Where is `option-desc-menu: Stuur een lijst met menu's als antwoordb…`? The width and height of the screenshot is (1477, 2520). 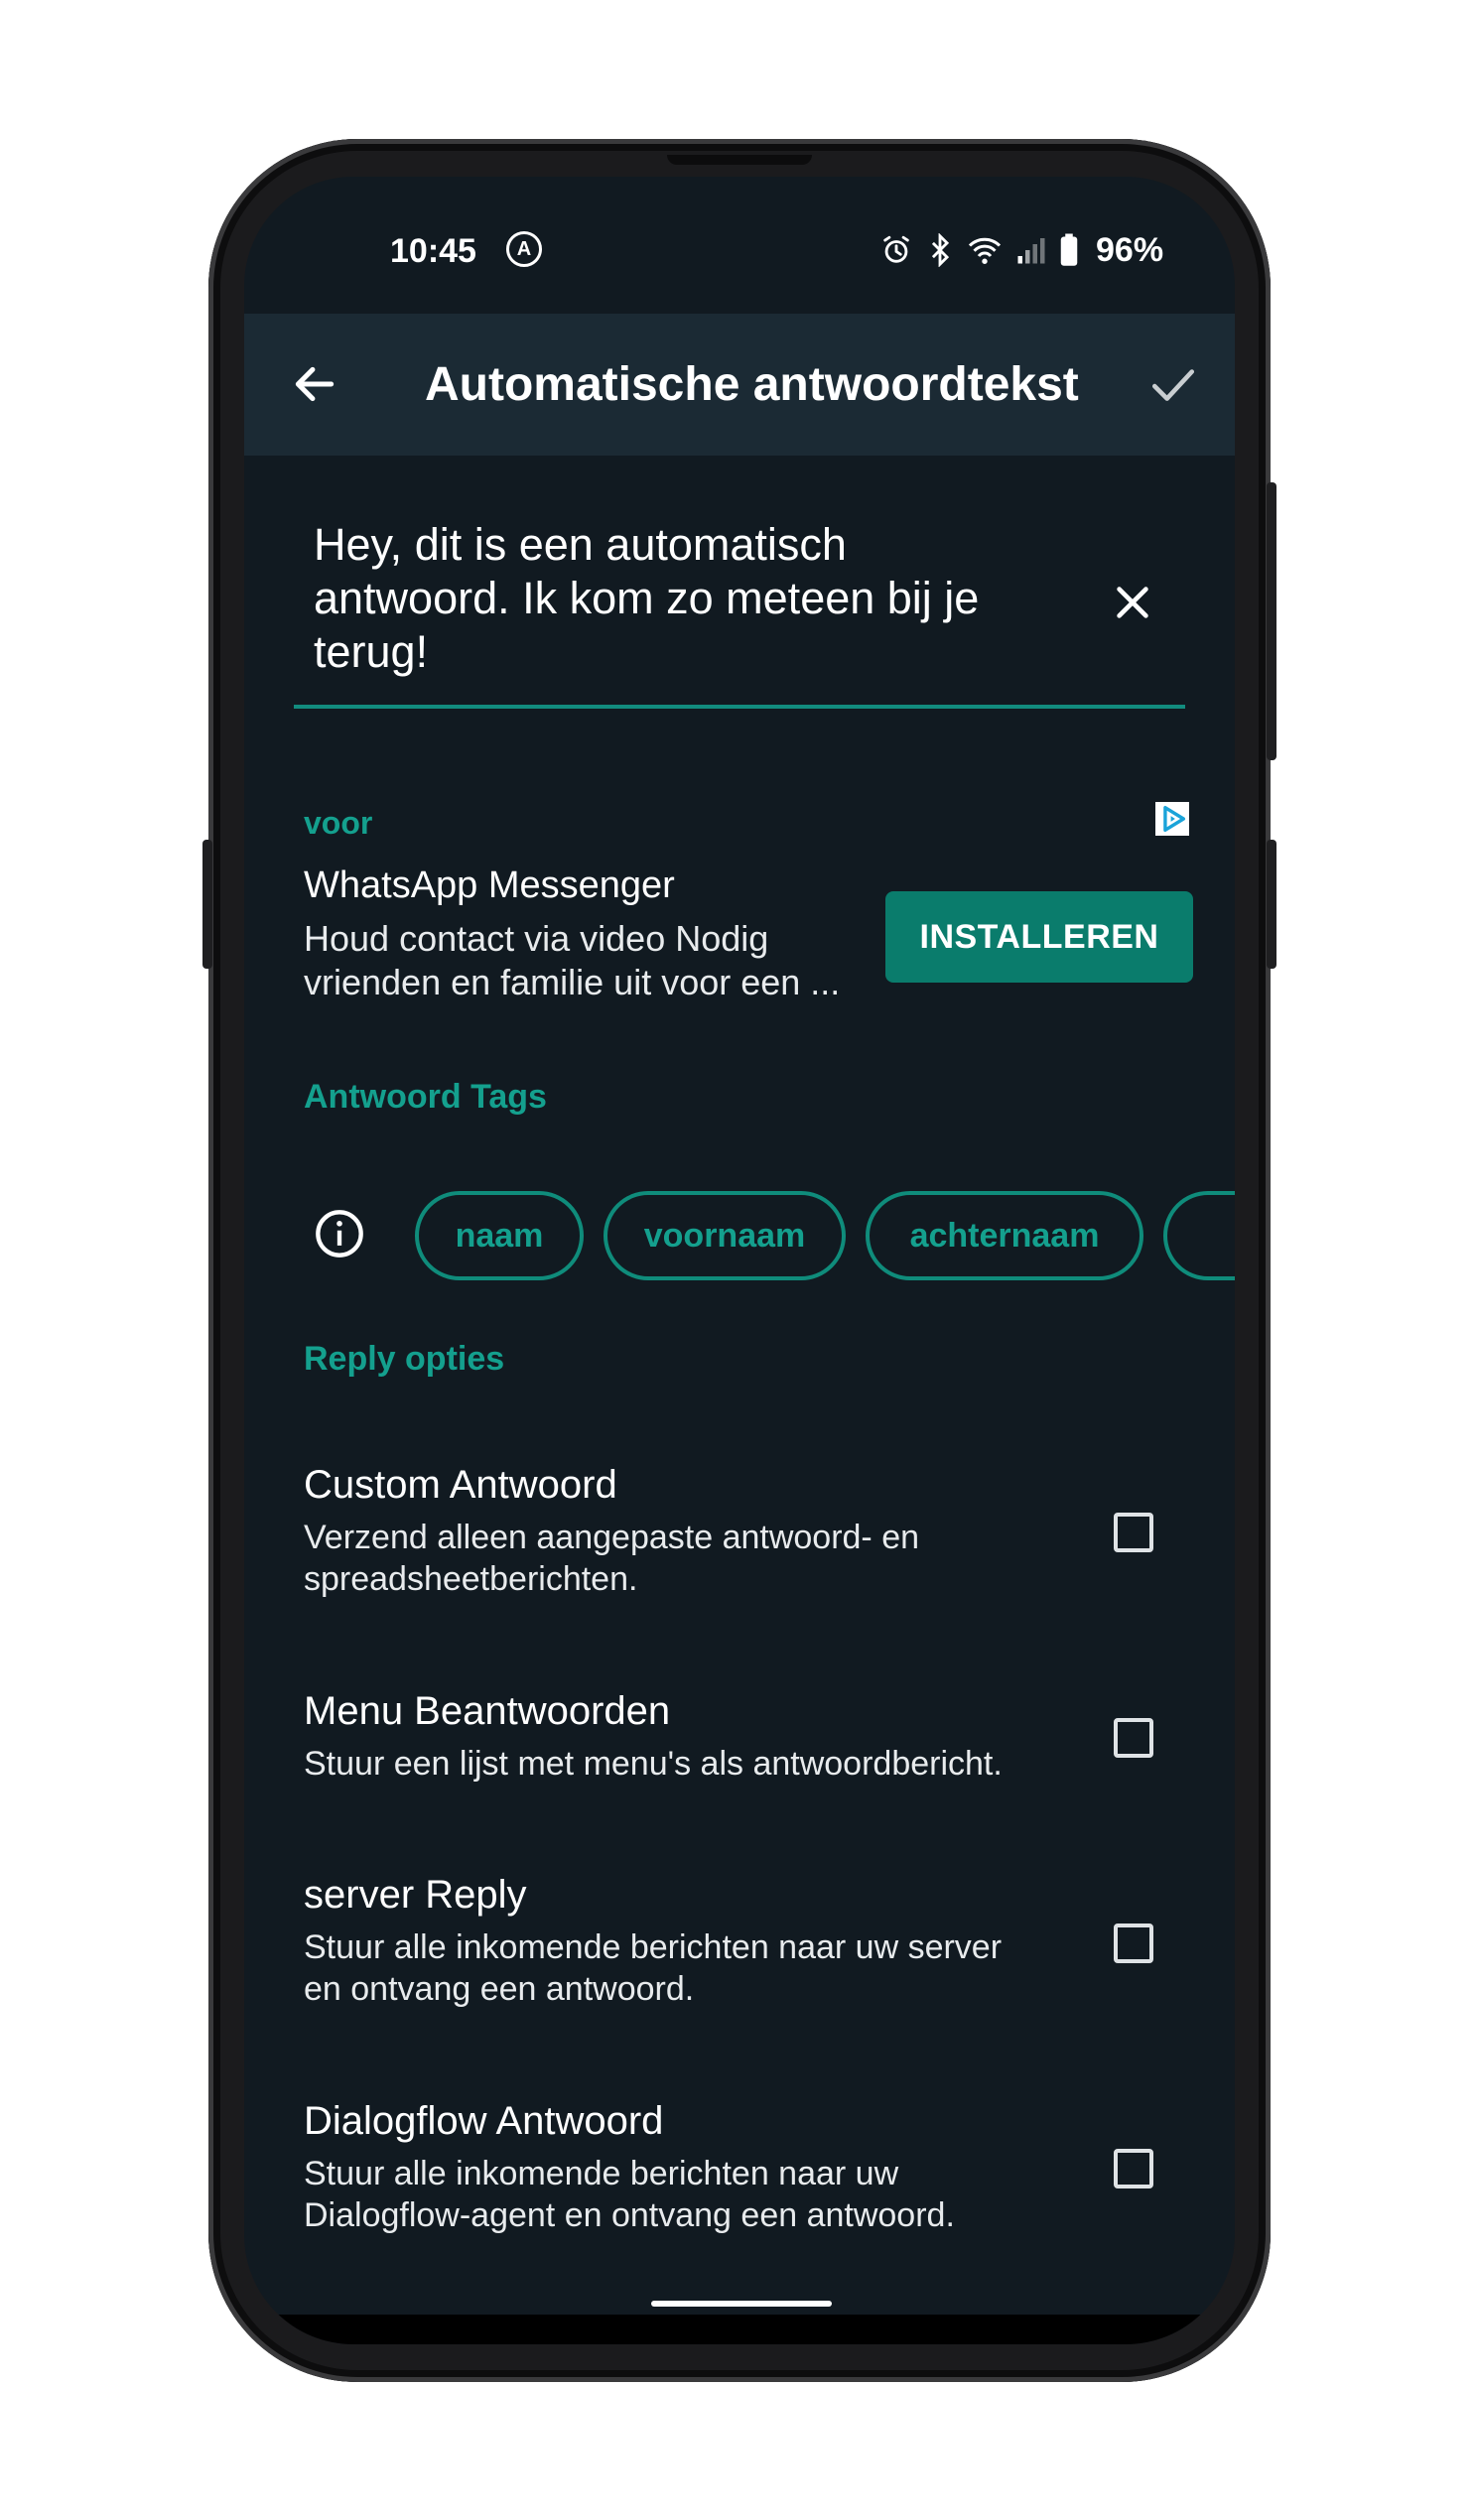 option-desc-menu: Stuur een lijst met menu's als antwoordb… is located at coordinates (653, 1764).